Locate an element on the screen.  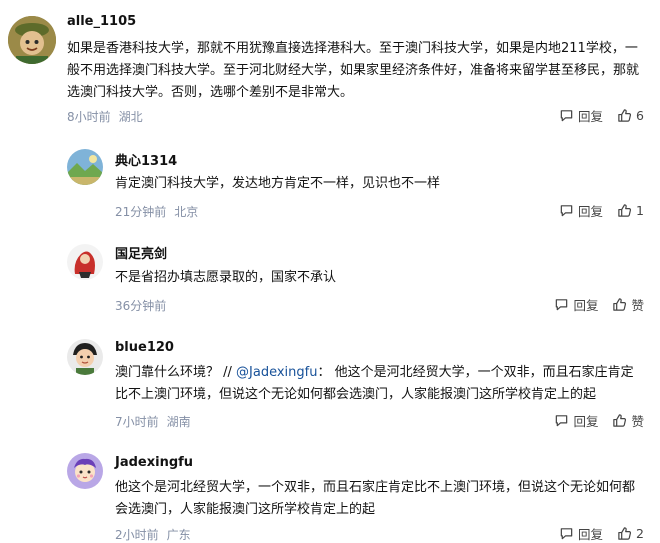
like-count: 1 is located at coordinates (640, 210).